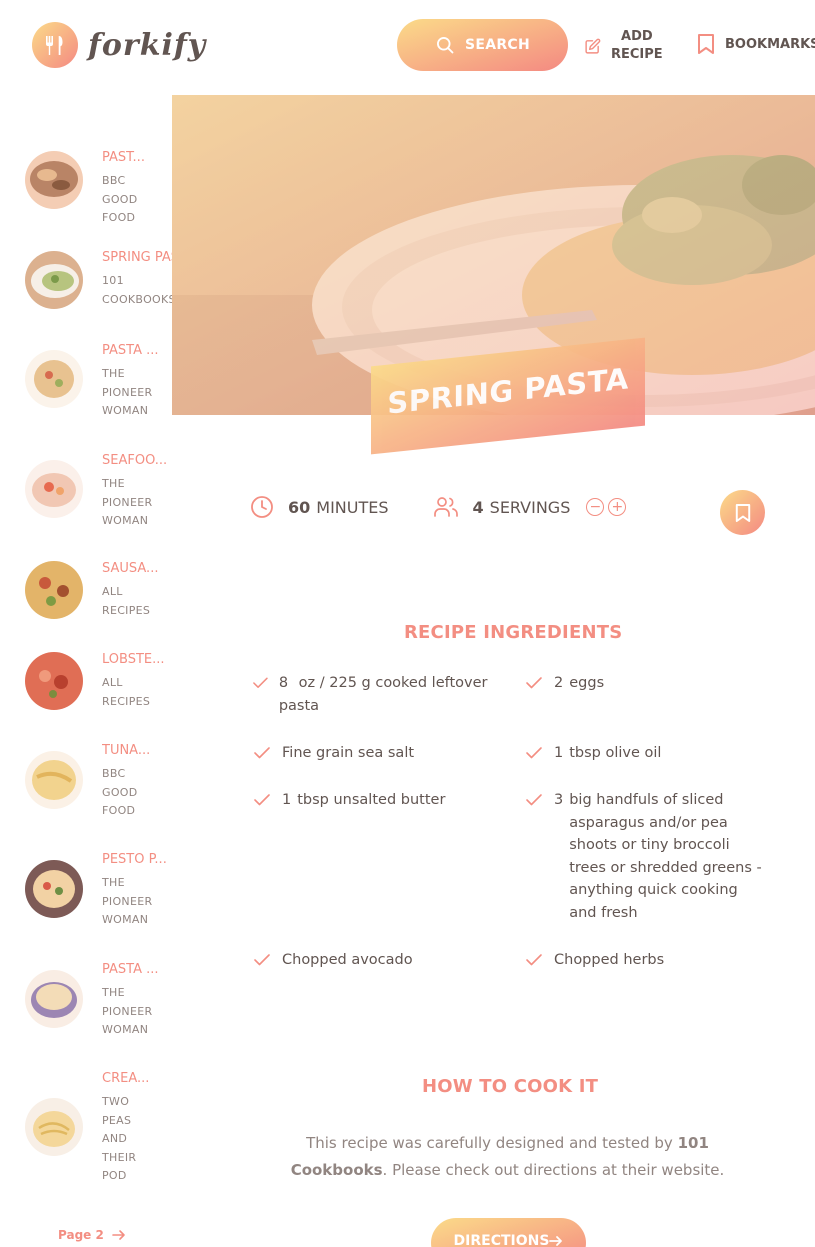 The height and width of the screenshot is (1247, 815). I want to click on ingredient-quantity: 2, so click(559, 683).